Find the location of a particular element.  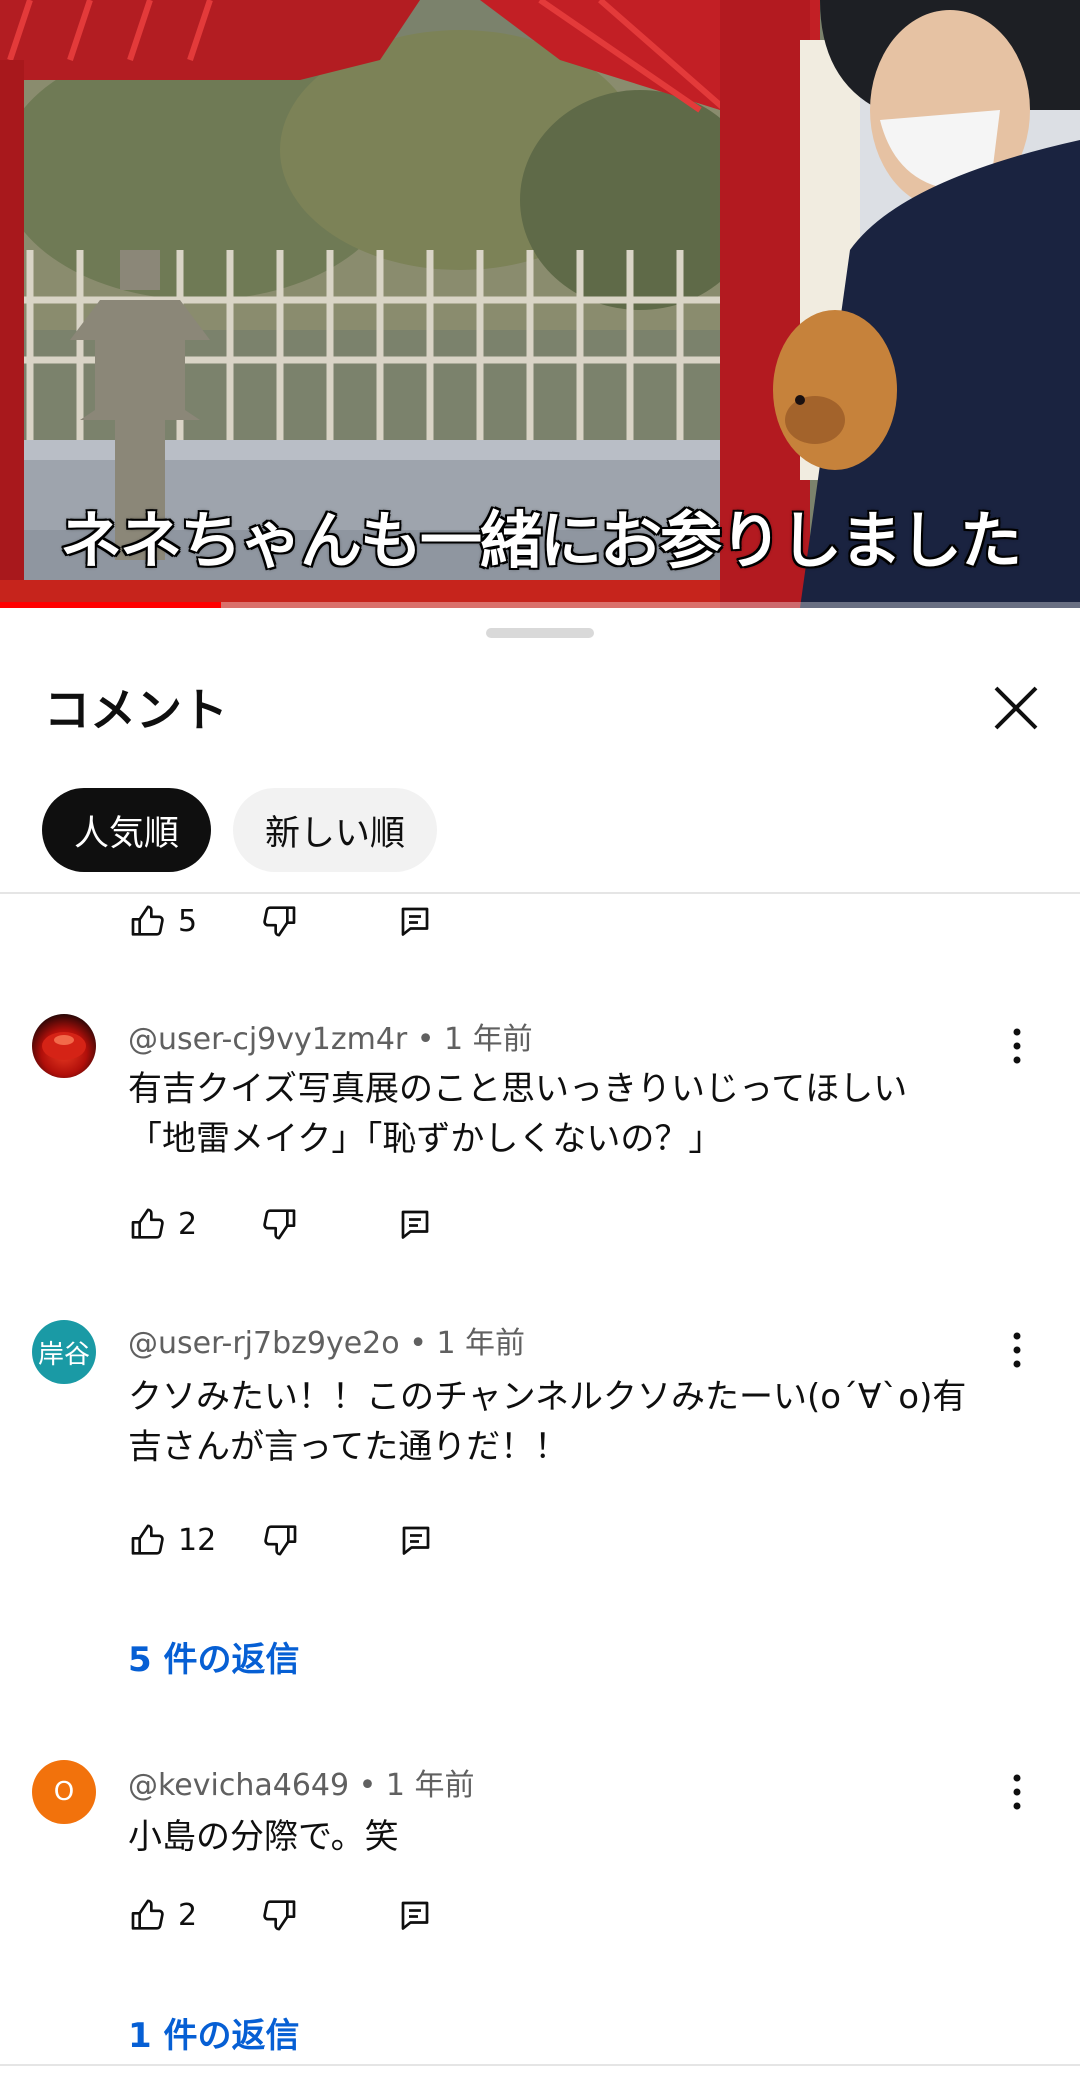

comment-meta: @kevicha4649 • 1 年前 is located at coordinates (301, 1782).